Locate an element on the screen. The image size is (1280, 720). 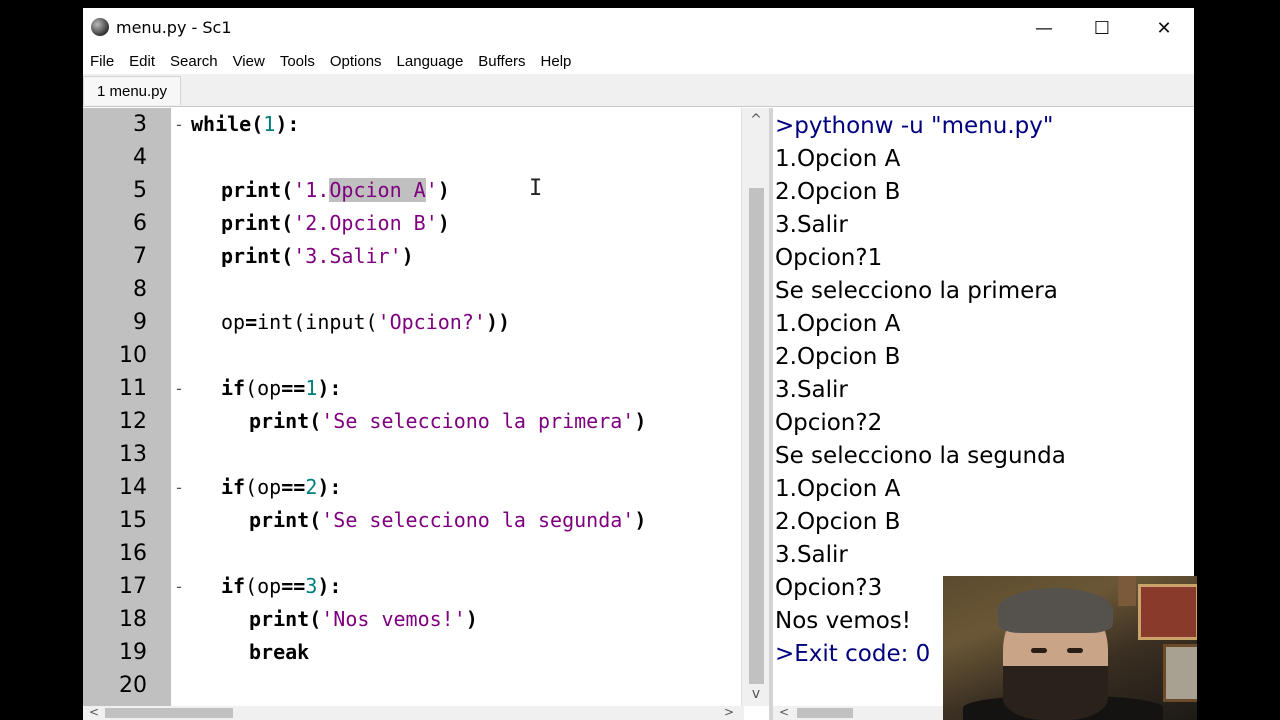
editor-horizontal-scrollbar: < > is located at coordinates (413, 712).